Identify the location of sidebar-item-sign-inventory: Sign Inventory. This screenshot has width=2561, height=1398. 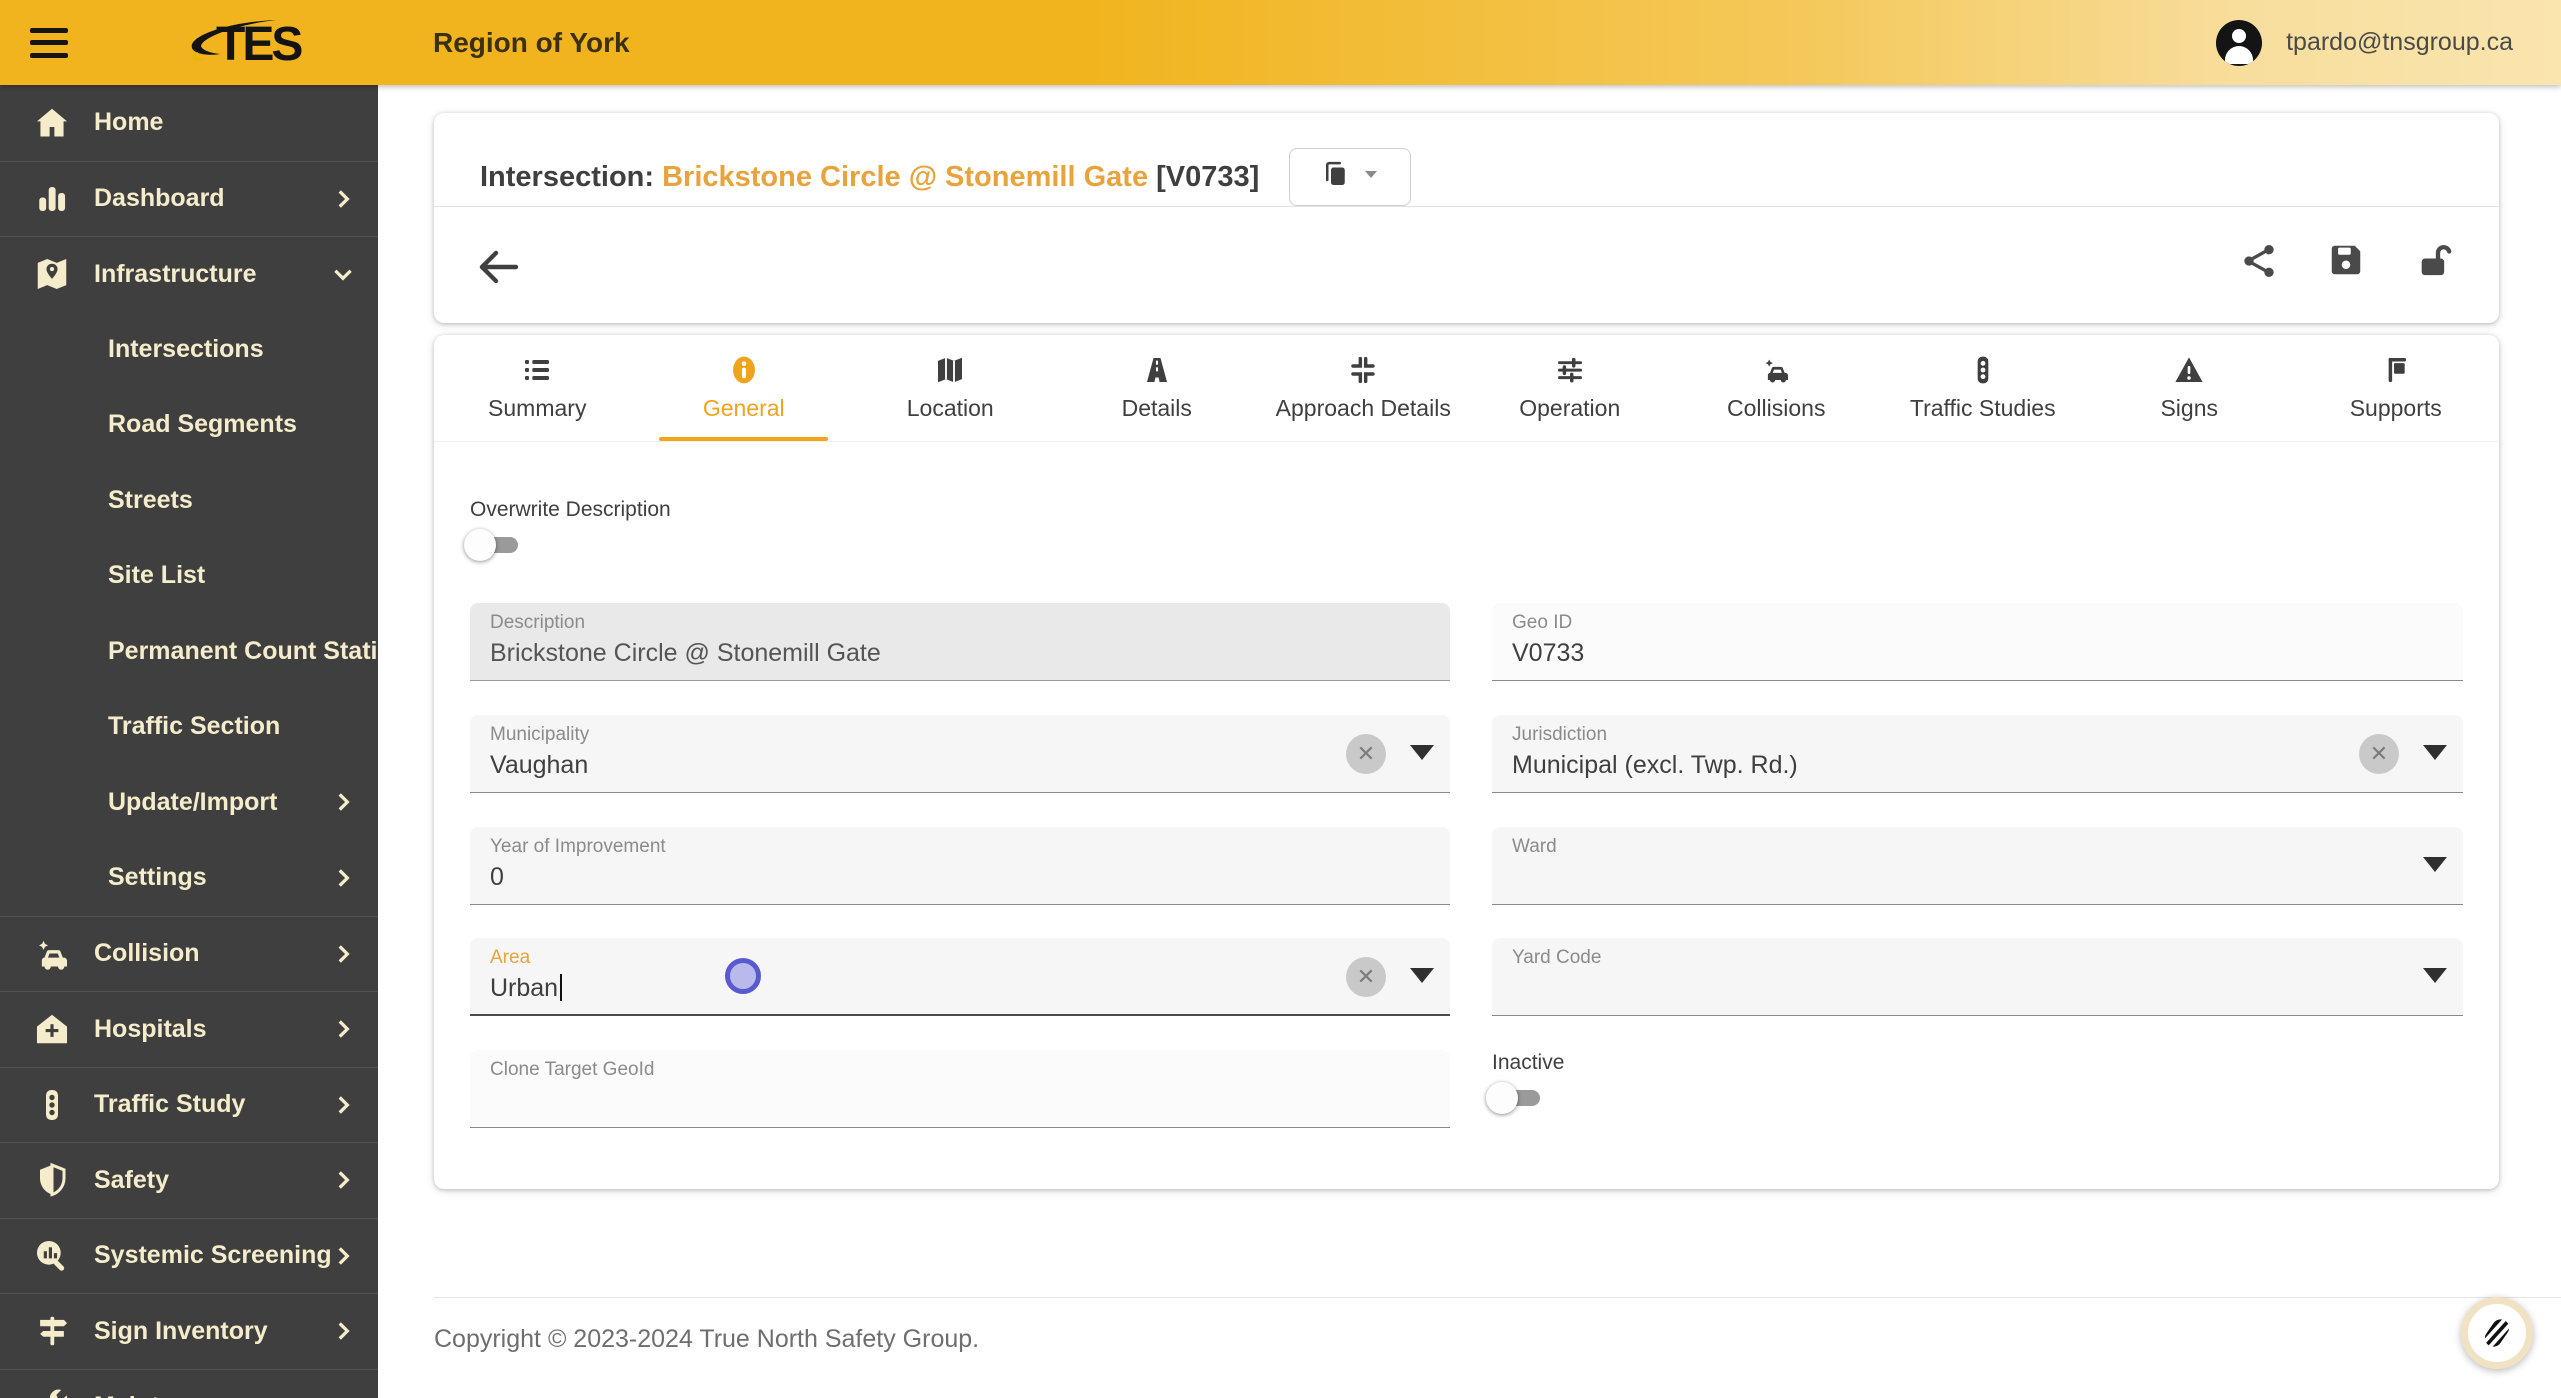
(189, 1331).